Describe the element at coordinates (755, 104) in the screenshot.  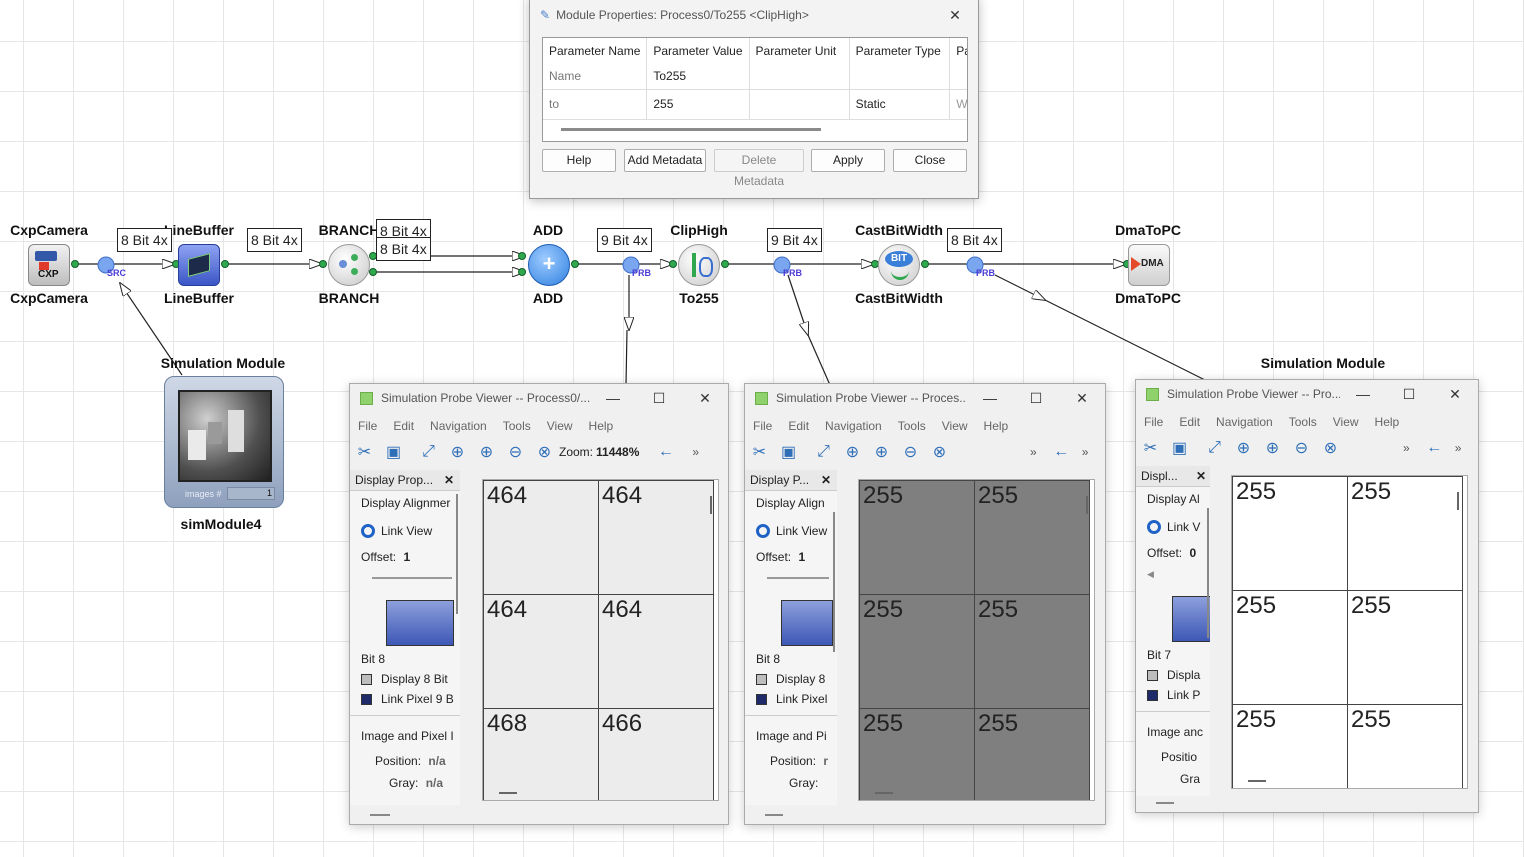
I see `table-row: to 255 Static Wri` at that location.